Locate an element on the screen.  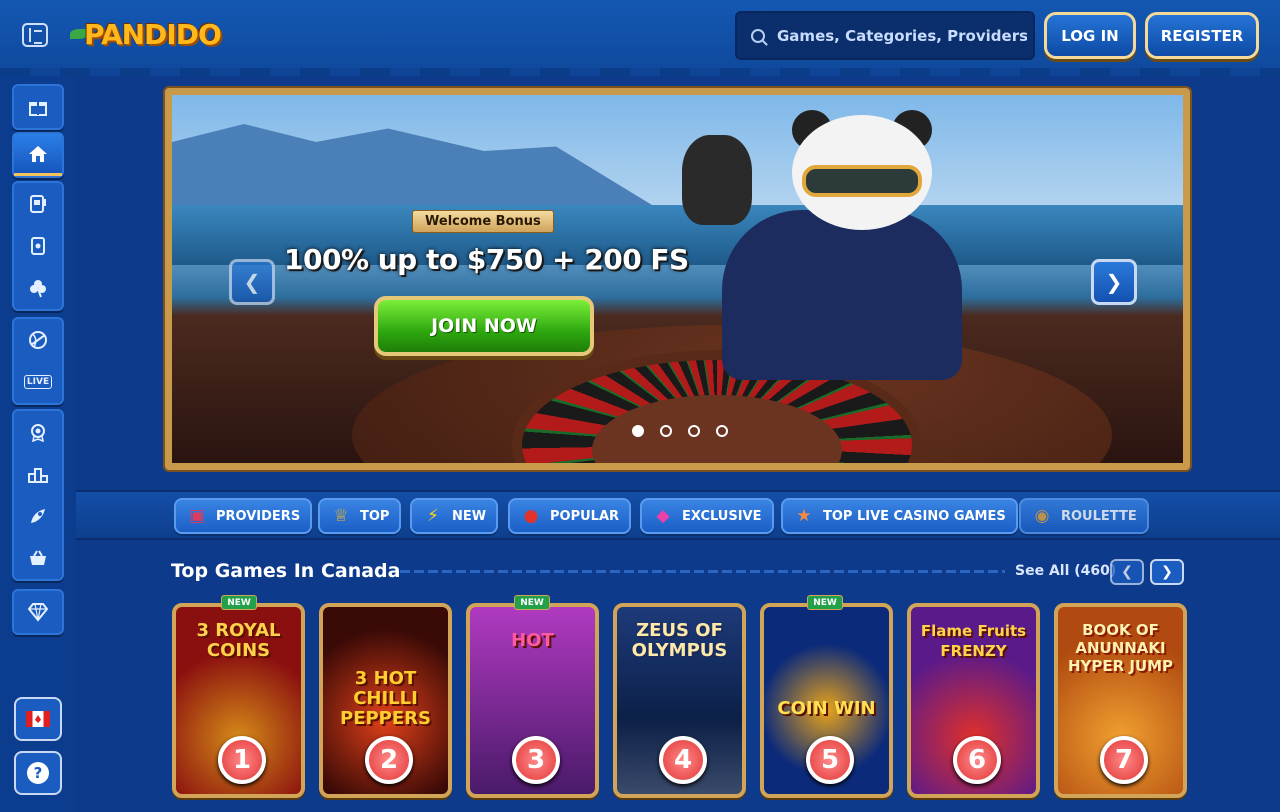
rank-badge: 1 is located at coordinates (242, 760).